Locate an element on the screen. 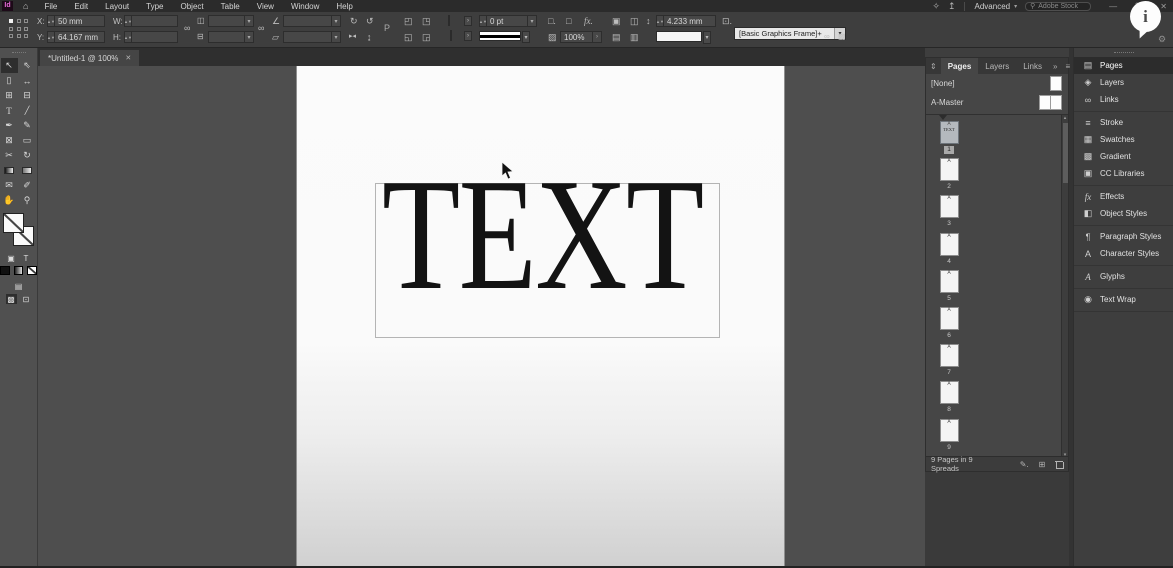 This screenshot has height=568, width=1173. reference-point-proxy is located at coordinates (19, 29).